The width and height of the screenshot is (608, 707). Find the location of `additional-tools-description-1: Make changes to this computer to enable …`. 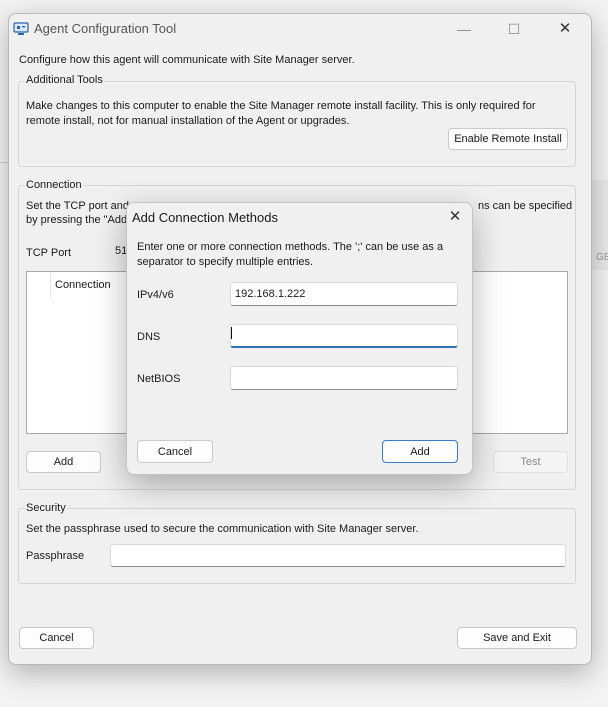

additional-tools-description-1: Make changes to this computer to enable … is located at coordinates (281, 106).